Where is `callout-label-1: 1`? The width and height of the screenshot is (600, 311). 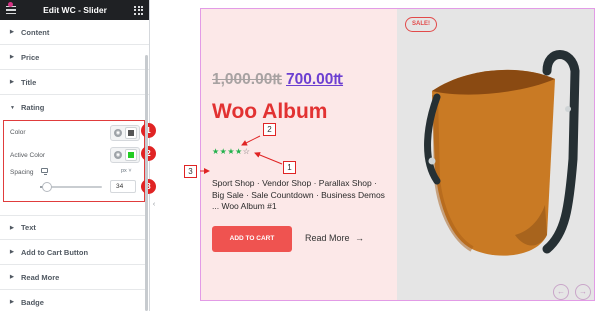
callout-label-1: 1 is located at coordinates (289, 167).